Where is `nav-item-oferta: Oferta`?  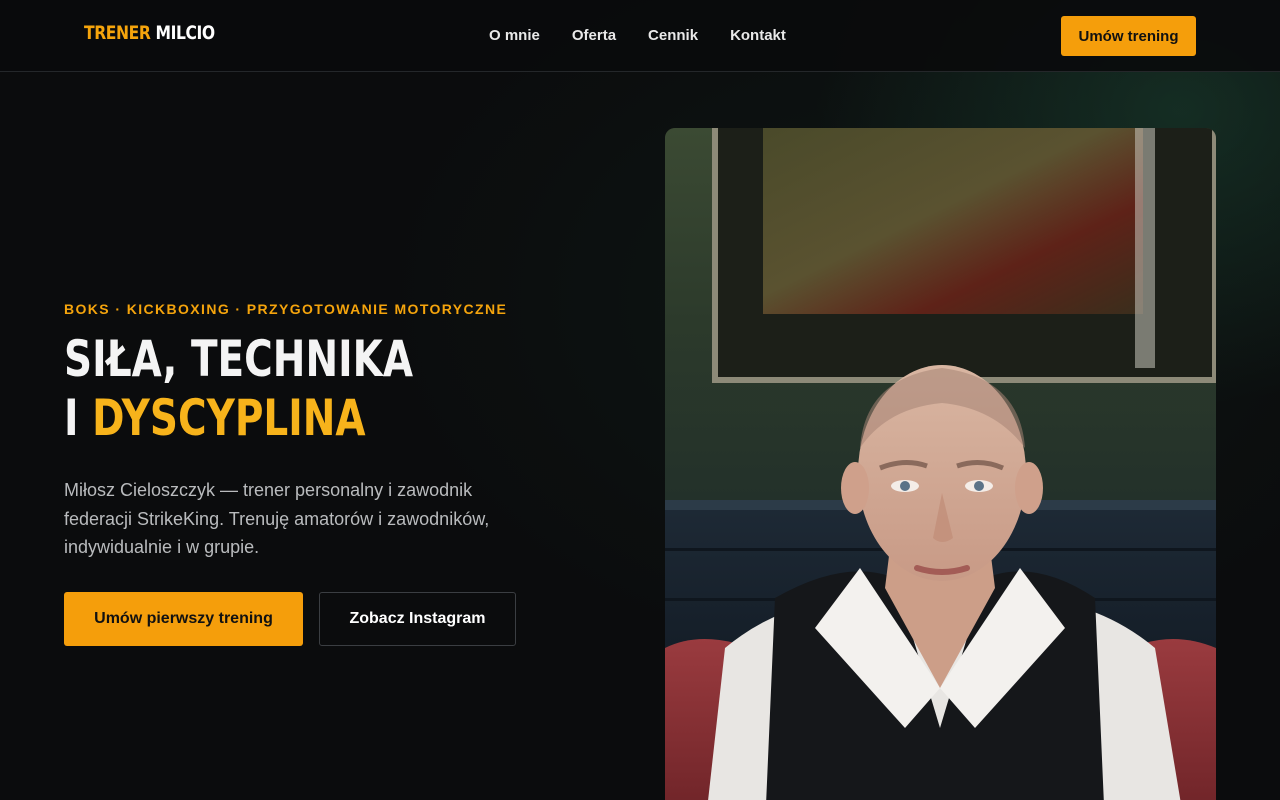
nav-item-oferta: Oferta is located at coordinates (594, 36).